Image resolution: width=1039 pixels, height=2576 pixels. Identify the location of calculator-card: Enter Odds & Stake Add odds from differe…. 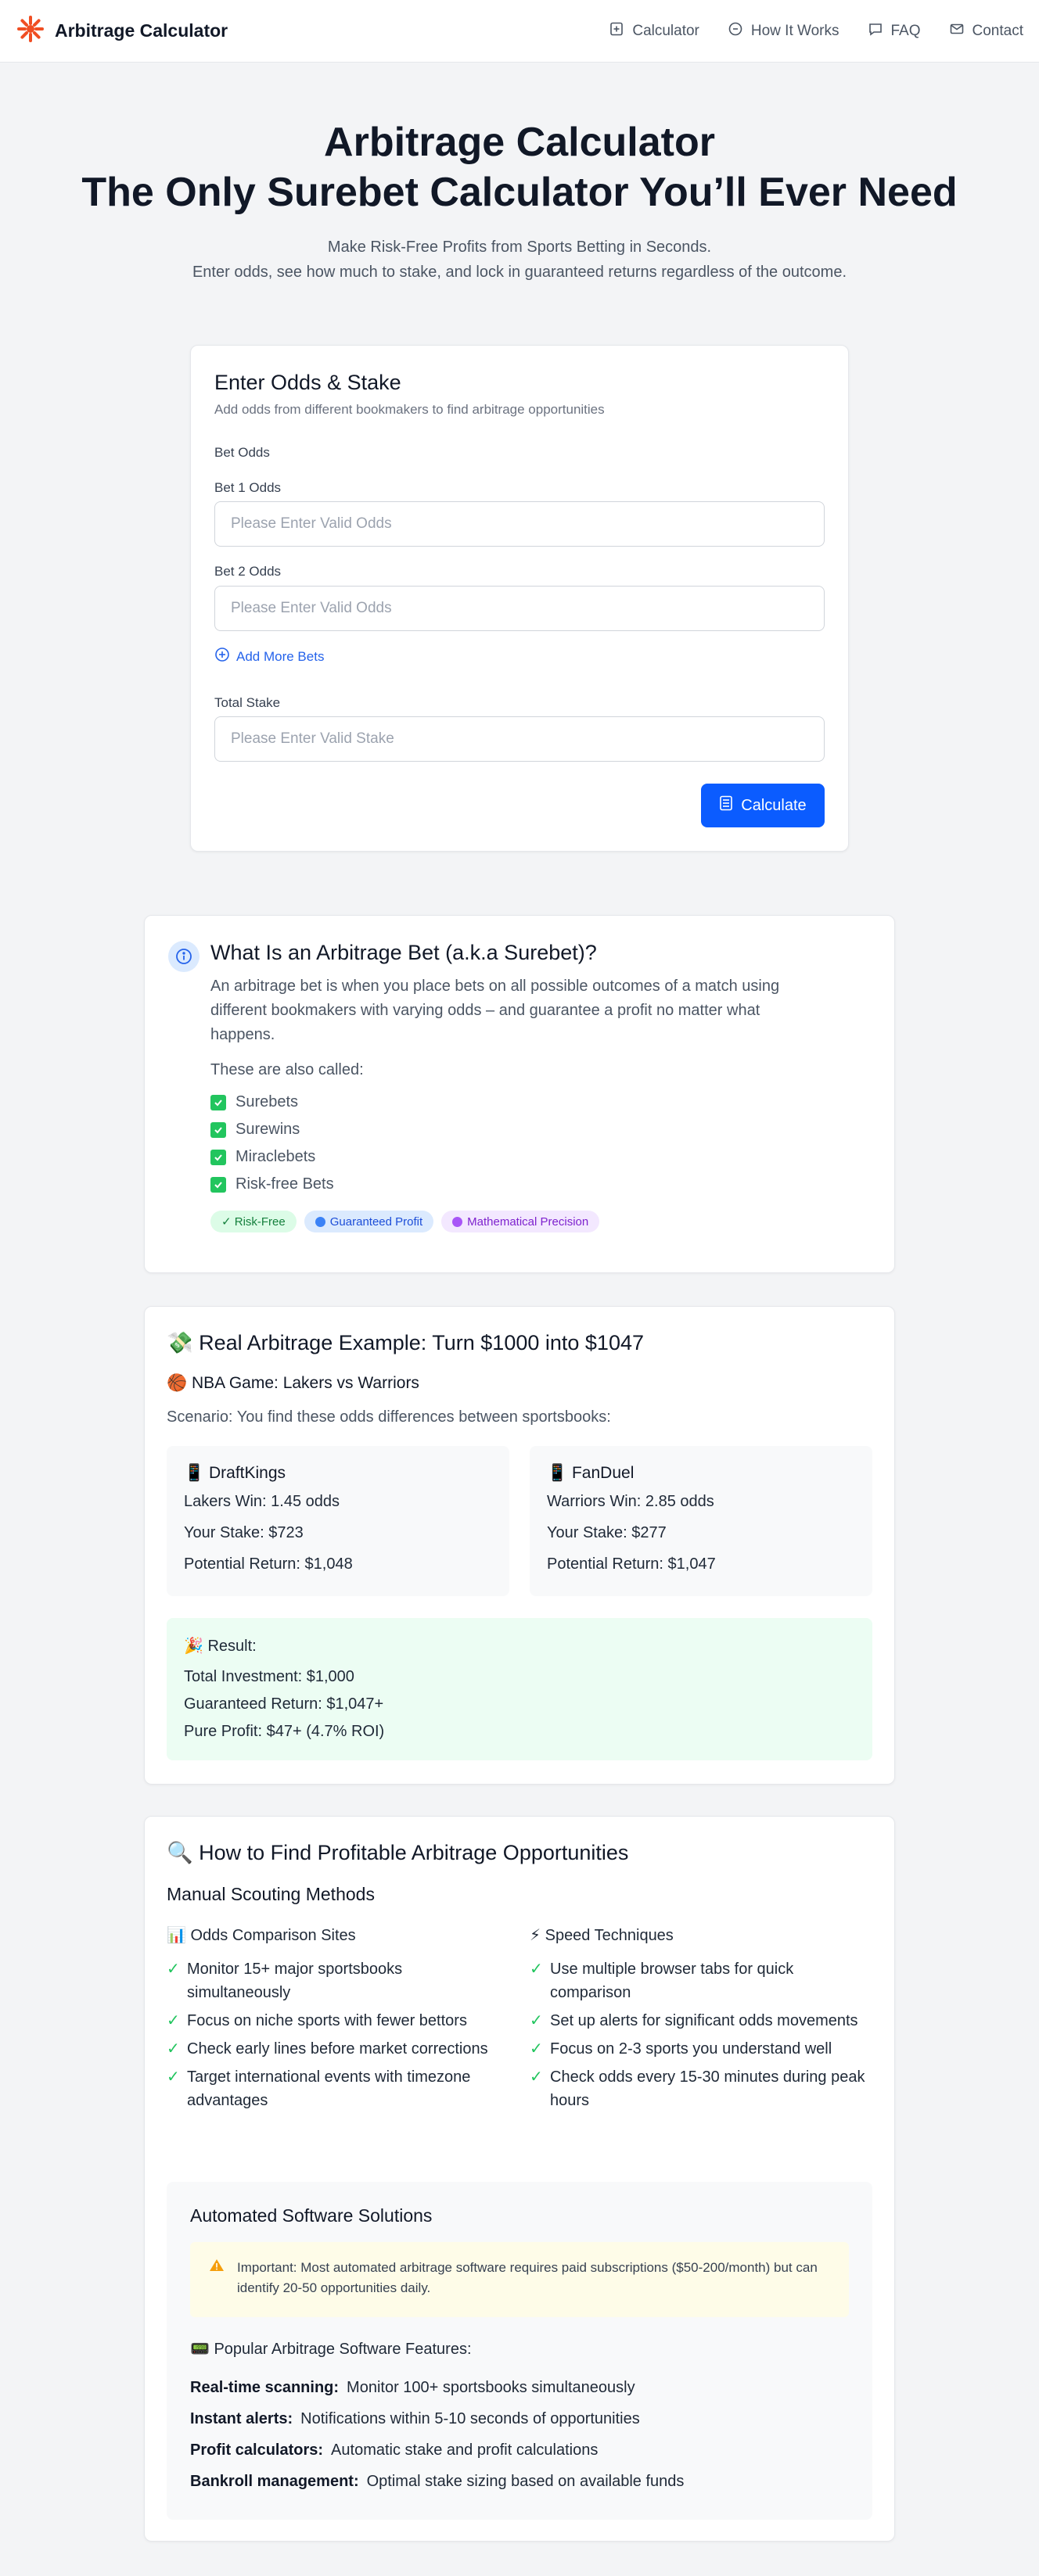
(519, 598).